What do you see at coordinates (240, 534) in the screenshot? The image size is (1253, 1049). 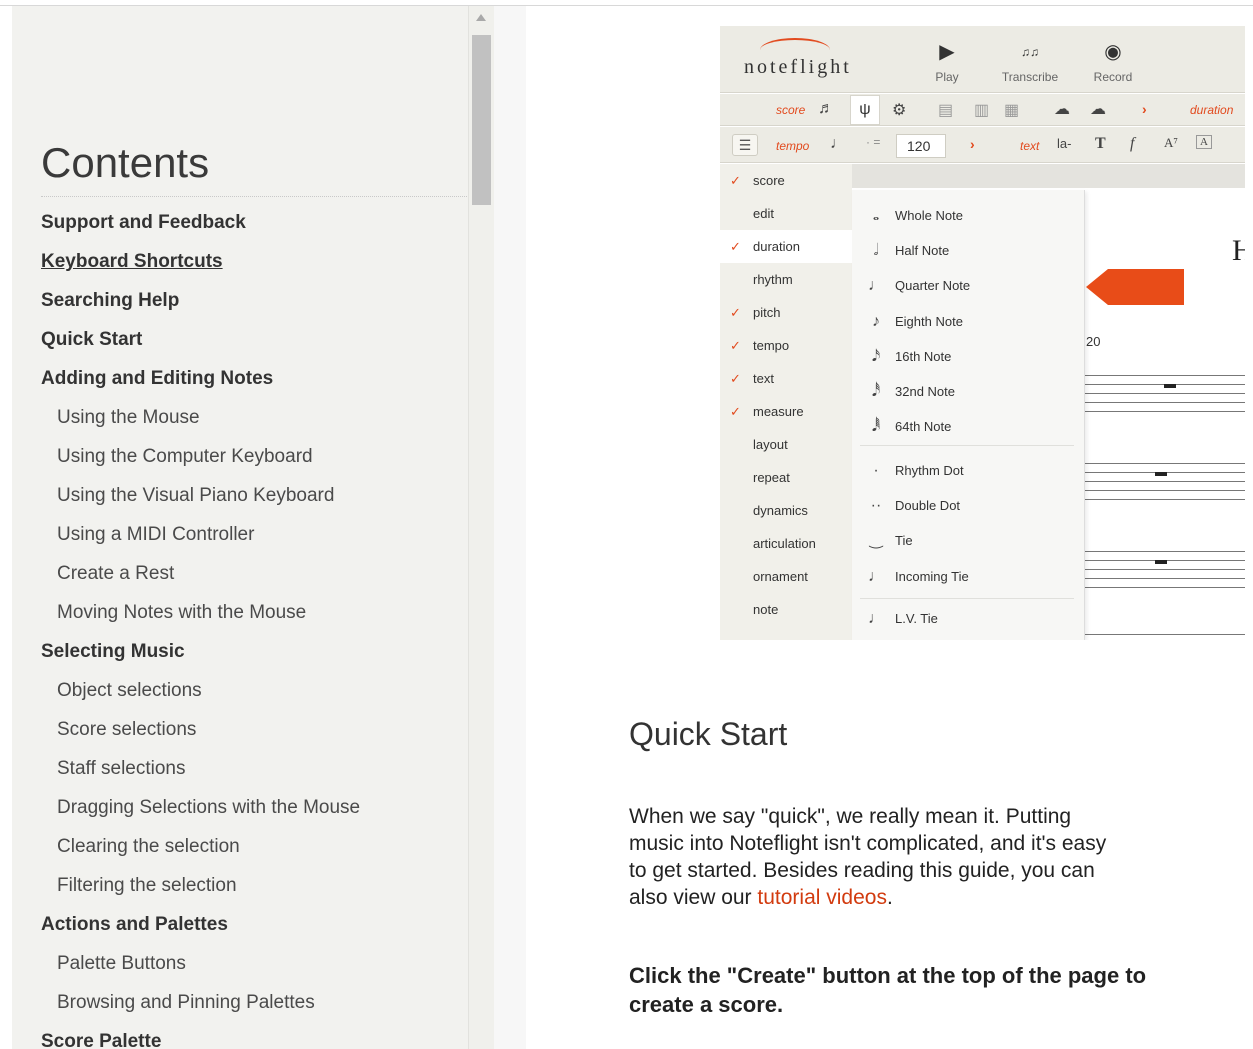 I see `toc-link: Using a MIDI Controller` at bounding box center [240, 534].